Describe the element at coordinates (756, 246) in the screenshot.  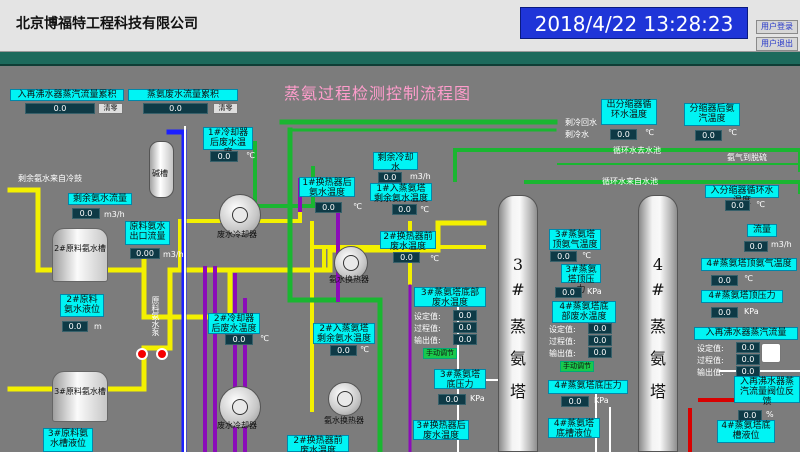
I see `flow-value: 0.0` at that location.